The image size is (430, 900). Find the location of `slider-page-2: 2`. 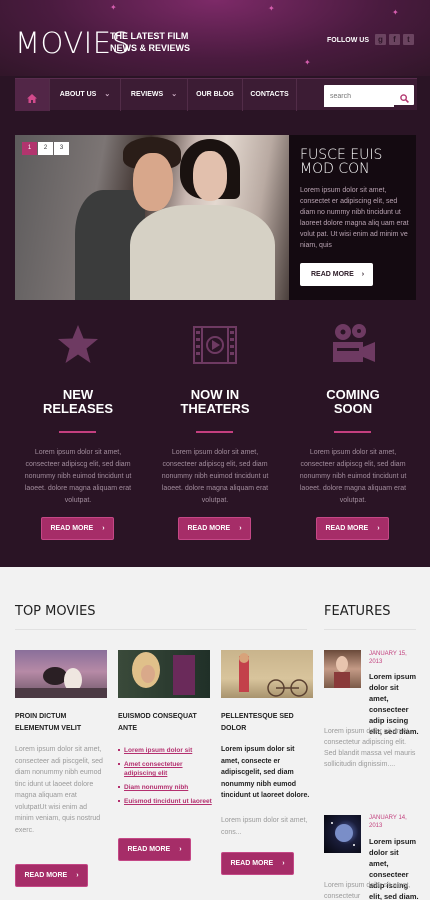

slider-page-2: 2 is located at coordinates (45, 148).